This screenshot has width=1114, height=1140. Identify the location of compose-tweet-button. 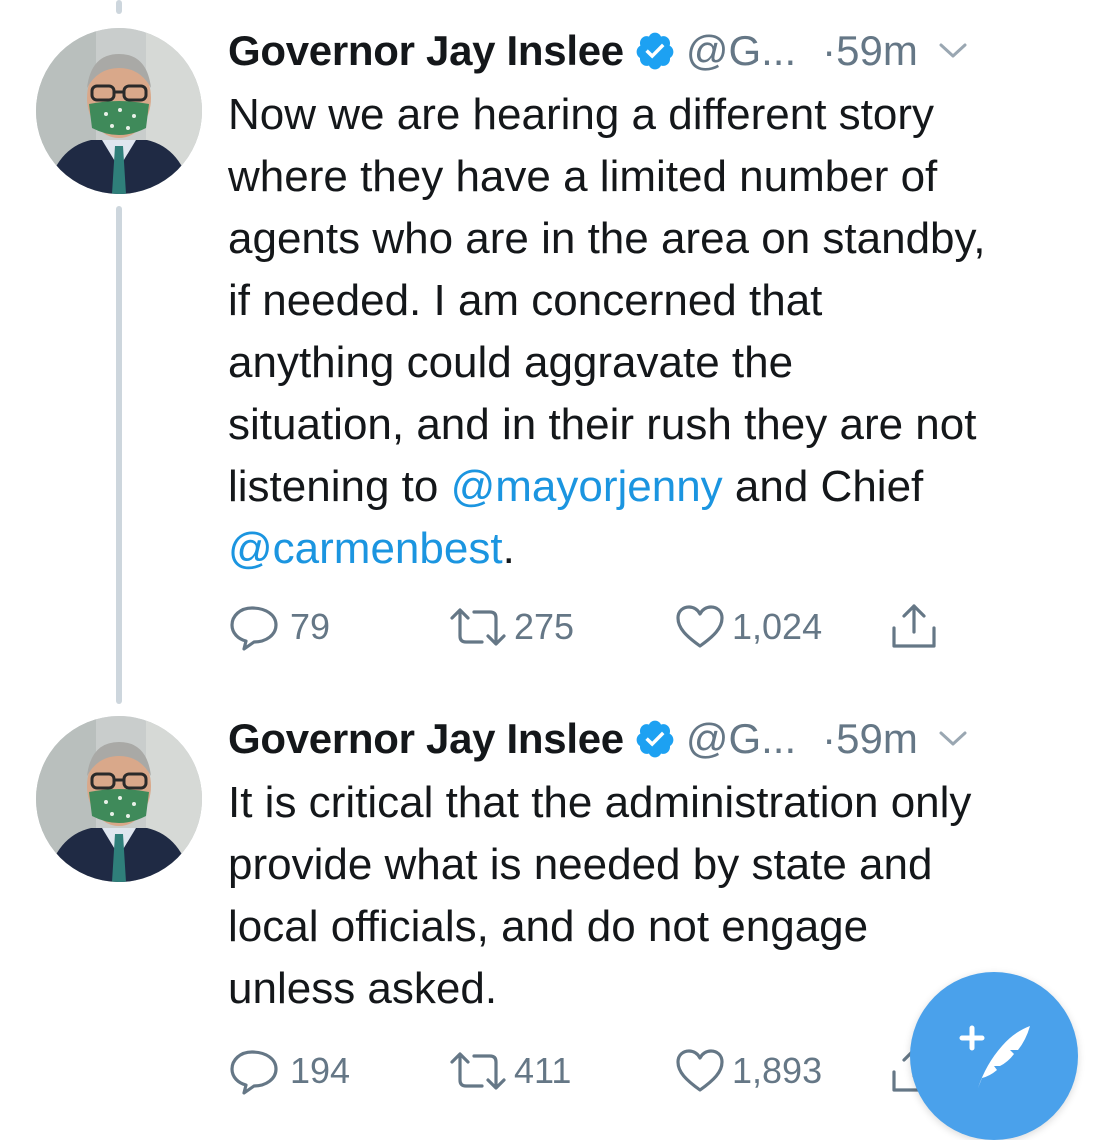
(994, 1056).